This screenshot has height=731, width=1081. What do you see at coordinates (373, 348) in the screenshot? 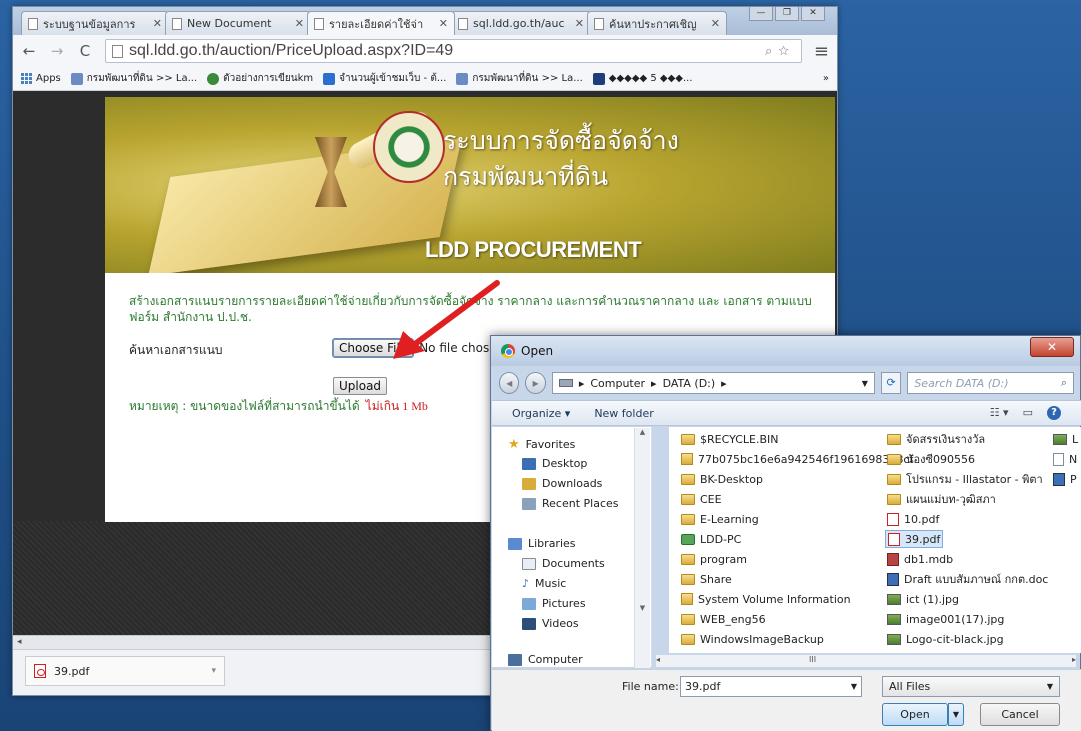
I see `choose-file-button: Choose File` at bounding box center [373, 348].